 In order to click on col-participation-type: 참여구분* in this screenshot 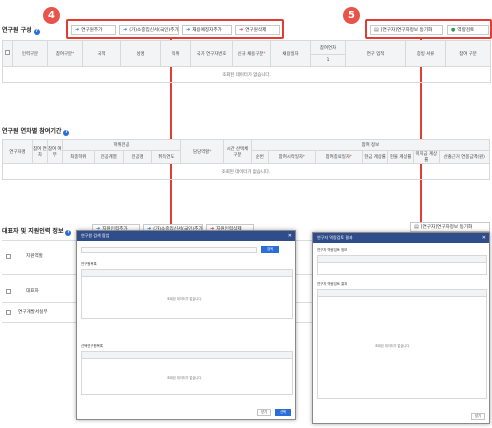, I will do `click(65, 53)`.